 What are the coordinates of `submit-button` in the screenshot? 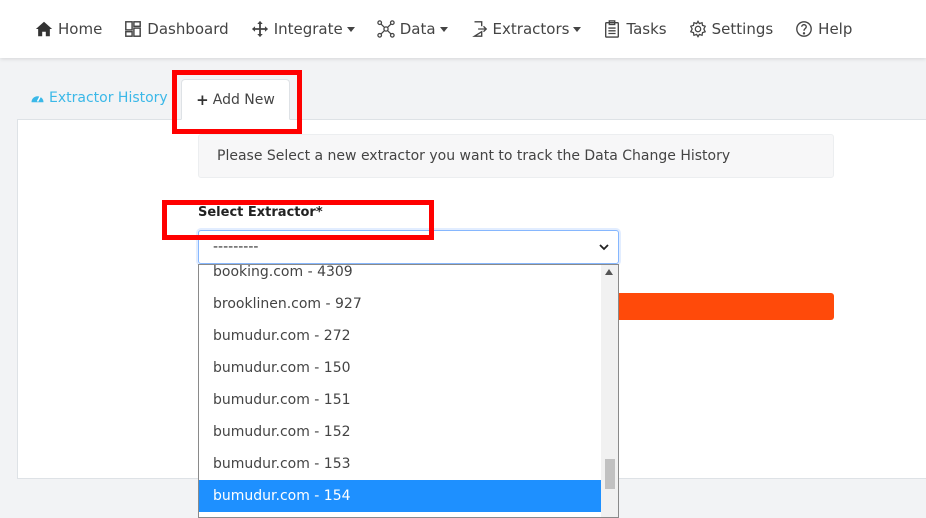 It's located at (726, 306).